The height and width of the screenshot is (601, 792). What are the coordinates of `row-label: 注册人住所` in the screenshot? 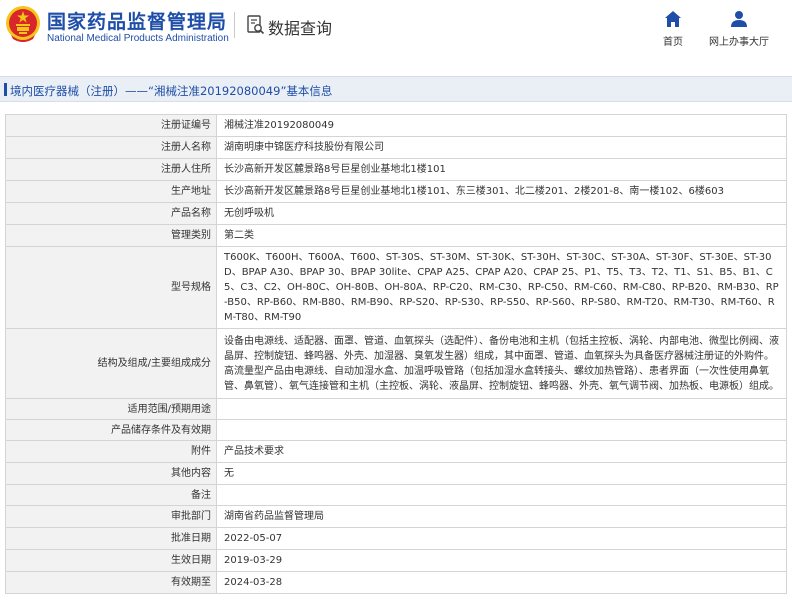 It's located at (111, 169).